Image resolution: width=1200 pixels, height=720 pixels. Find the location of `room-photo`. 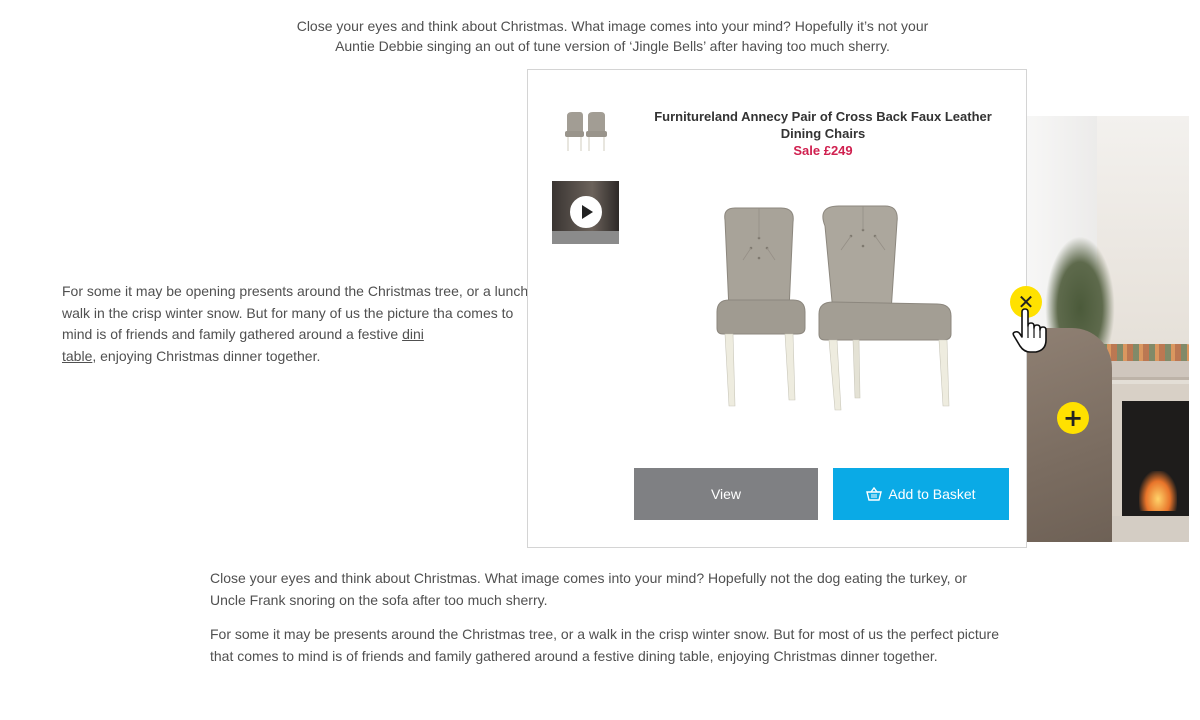

room-photo is located at coordinates (1108, 329).